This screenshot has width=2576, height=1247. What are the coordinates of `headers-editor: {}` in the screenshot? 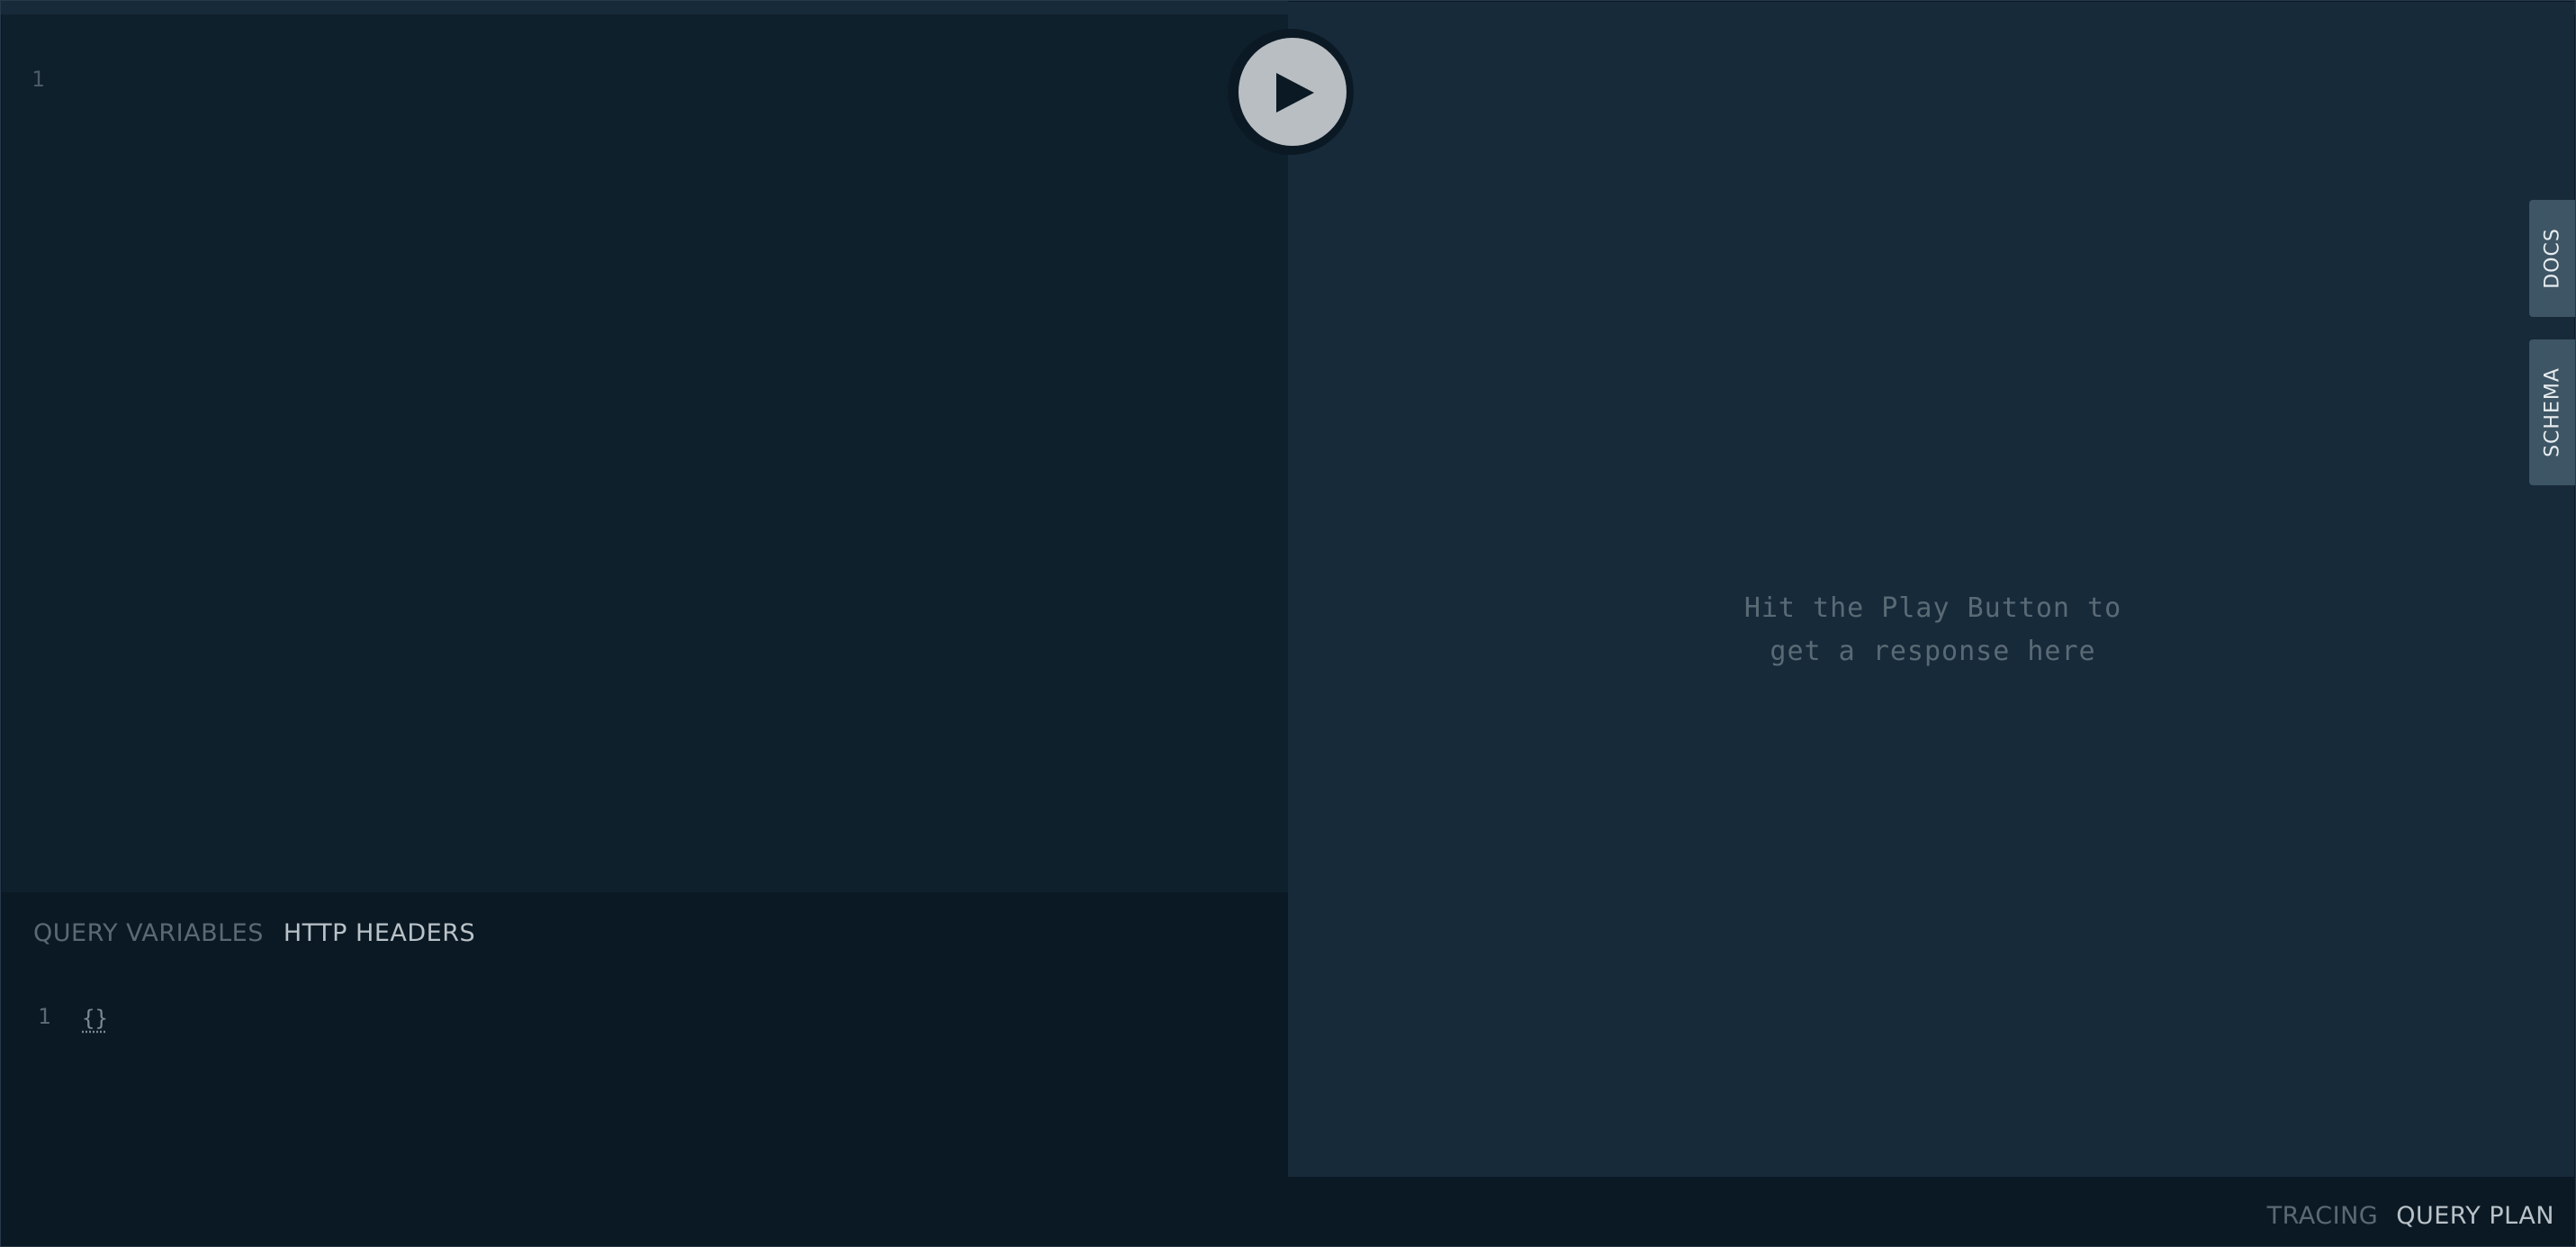 It's located at (95, 1019).